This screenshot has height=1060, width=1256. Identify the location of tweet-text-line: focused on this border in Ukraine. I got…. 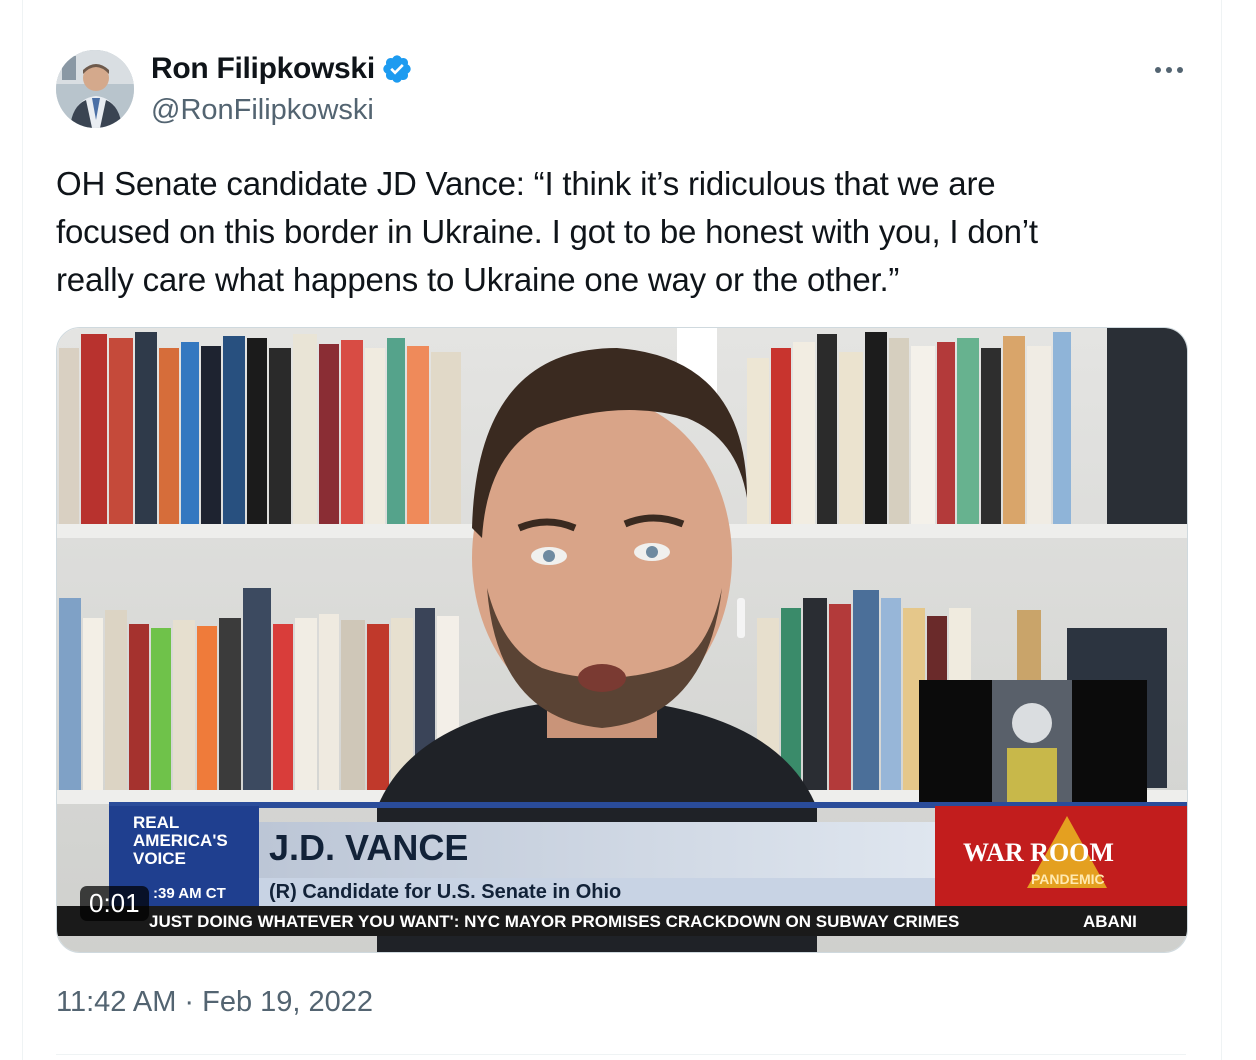
(547, 231).